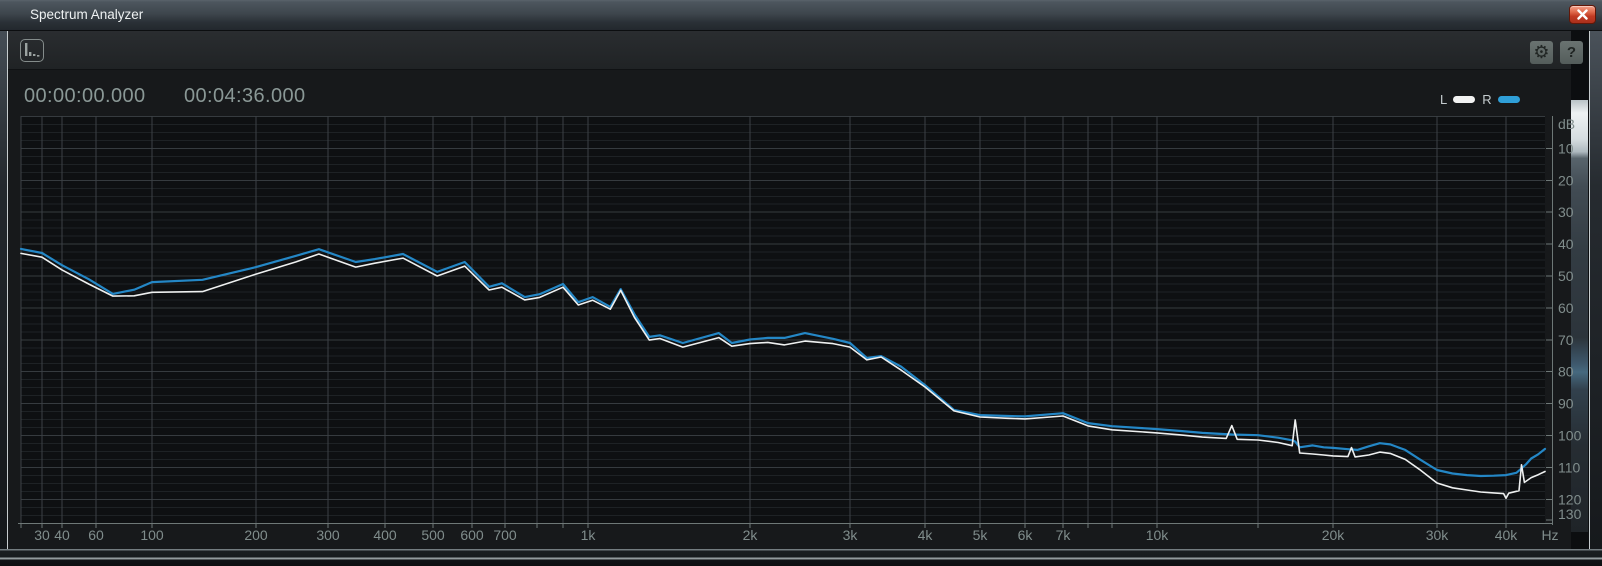 The image size is (1602, 566). I want to click on y-tick-label: 80, so click(1566, 372).